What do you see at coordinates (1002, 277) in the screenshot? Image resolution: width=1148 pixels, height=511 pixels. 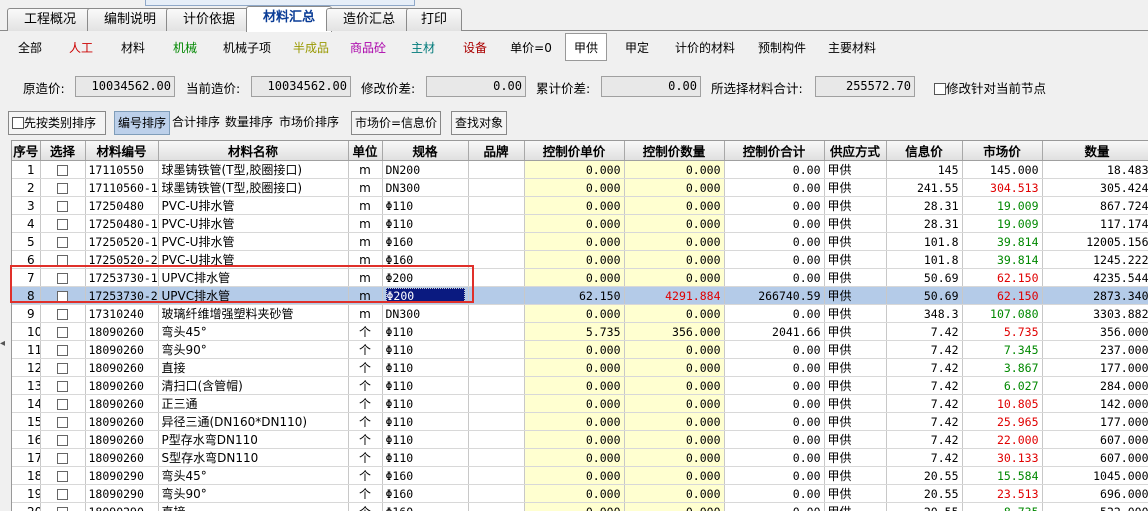 I see `market-price-cell: 62.150` at bounding box center [1002, 277].